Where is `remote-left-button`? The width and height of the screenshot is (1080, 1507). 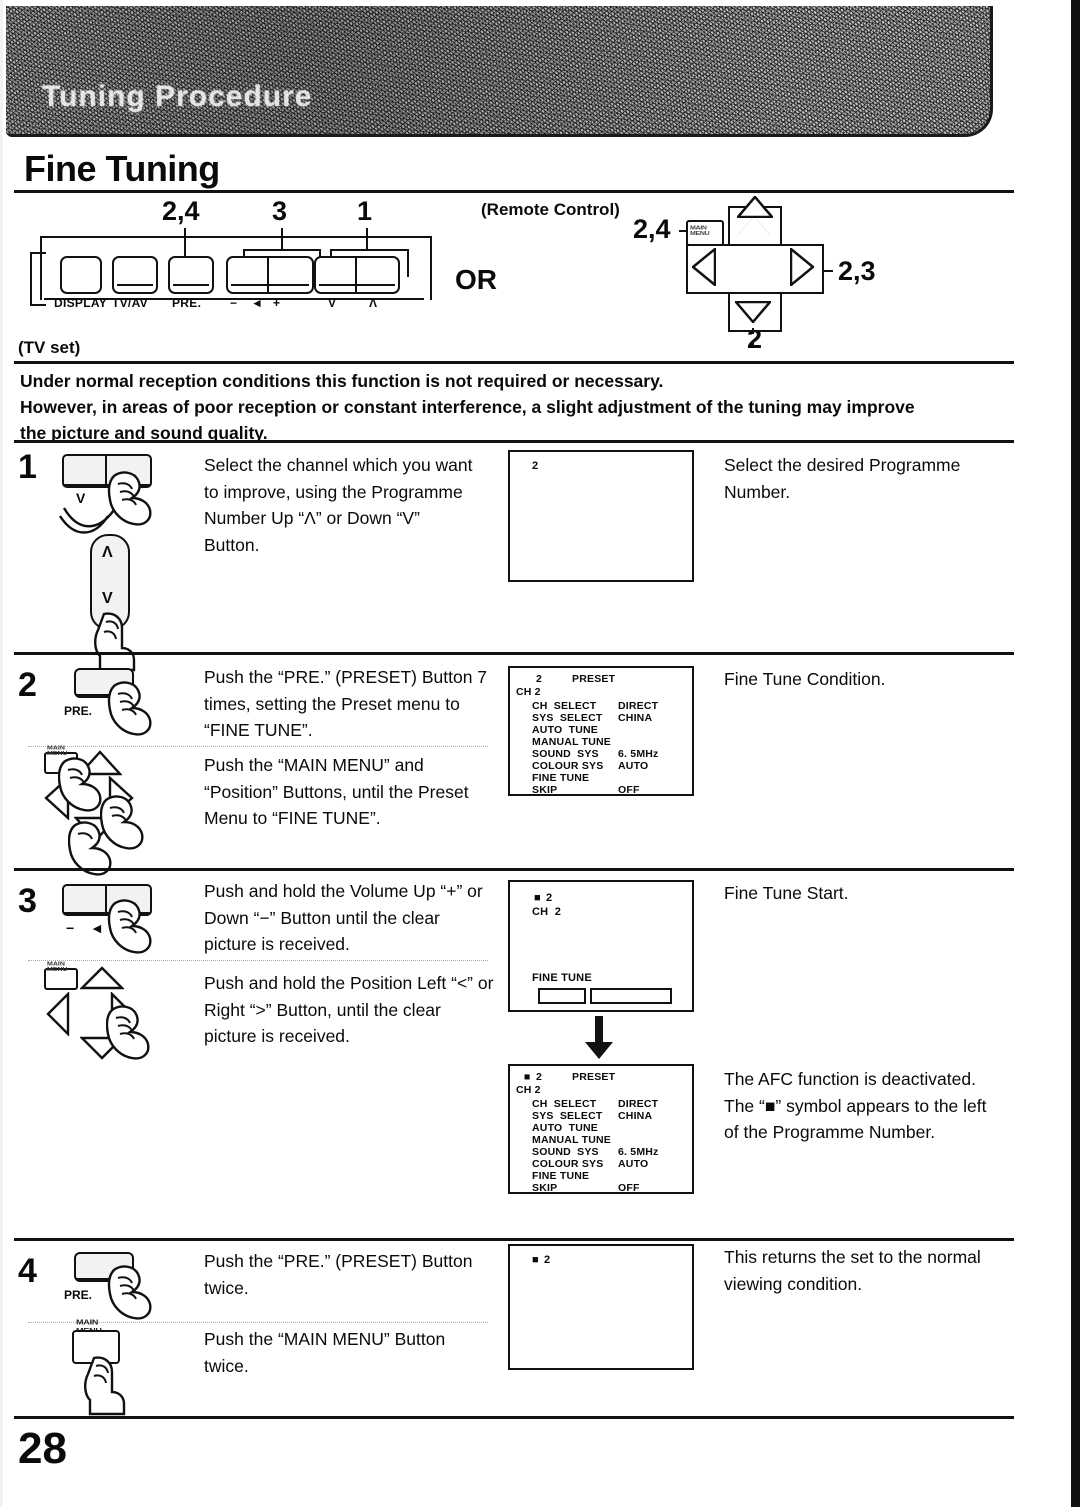
remote-left-button is located at coordinates (704, 268).